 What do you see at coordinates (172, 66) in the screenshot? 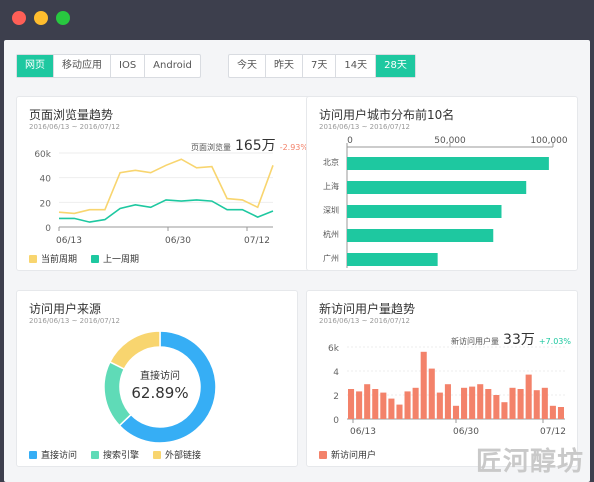
I see `platform-tab-3: Android` at bounding box center [172, 66].